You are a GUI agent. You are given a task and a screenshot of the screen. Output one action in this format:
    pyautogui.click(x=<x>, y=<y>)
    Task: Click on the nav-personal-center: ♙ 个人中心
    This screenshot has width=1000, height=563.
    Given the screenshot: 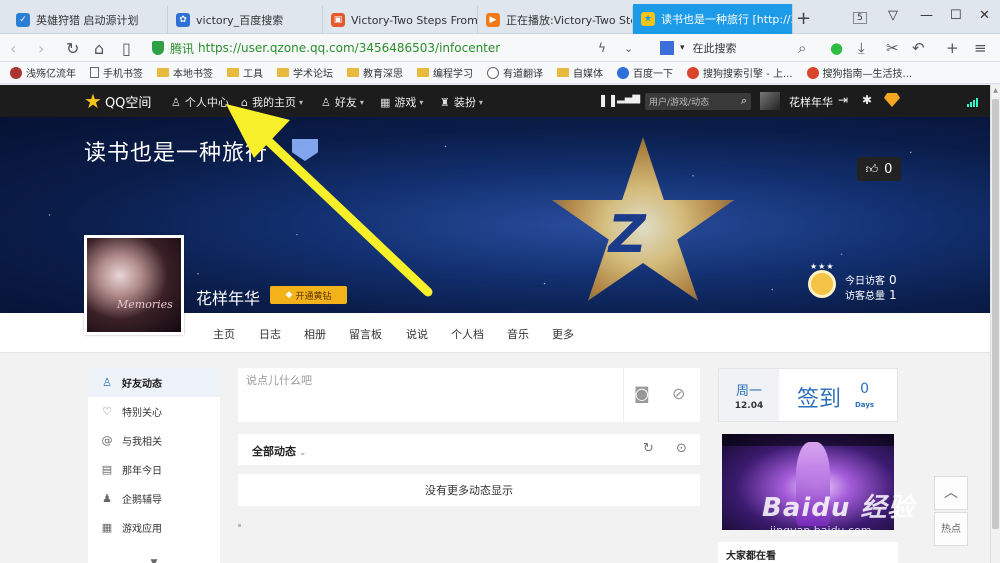 What is the action you would take?
    pyautogui.click(x=200, y=102)
    